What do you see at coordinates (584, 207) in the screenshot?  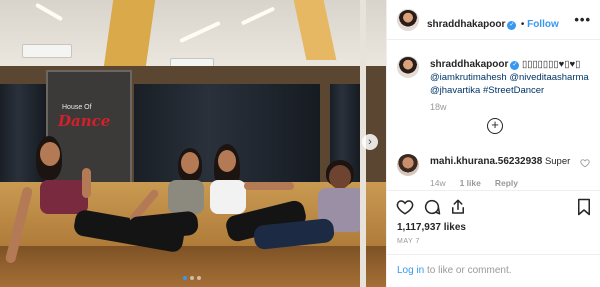 I see `bookmark-icon` at bounding box center [584, 207].